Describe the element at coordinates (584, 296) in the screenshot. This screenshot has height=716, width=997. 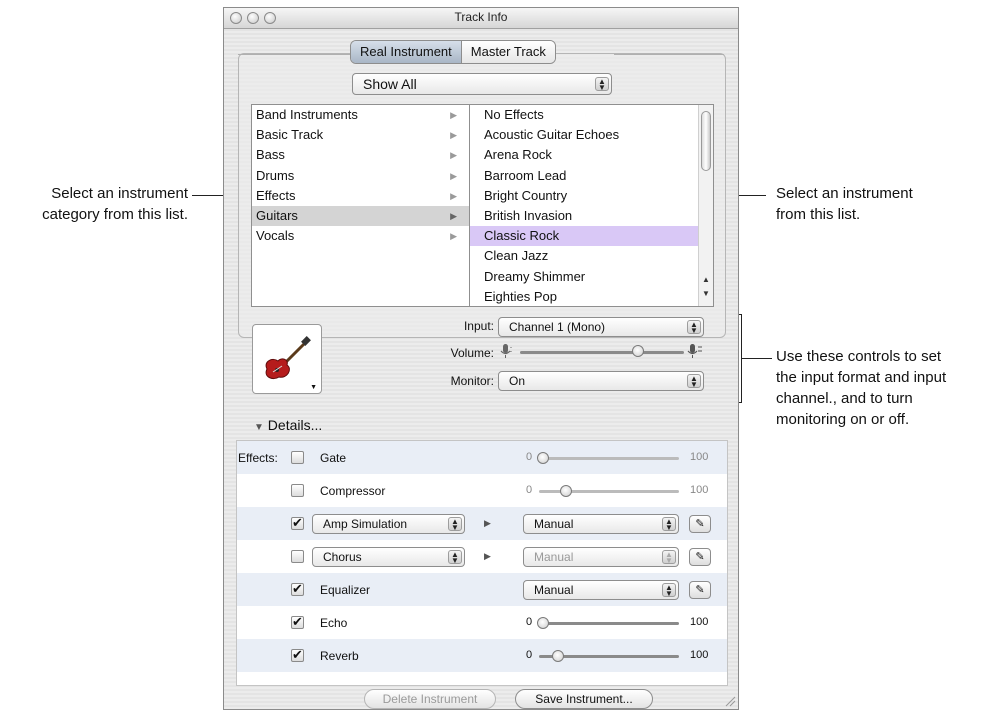
I see `instrument-item: Eighties Pop` at that location.